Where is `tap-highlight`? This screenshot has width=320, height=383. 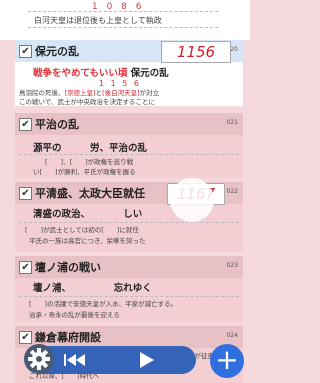
tap-highlight is located at coordinates (192, 200).